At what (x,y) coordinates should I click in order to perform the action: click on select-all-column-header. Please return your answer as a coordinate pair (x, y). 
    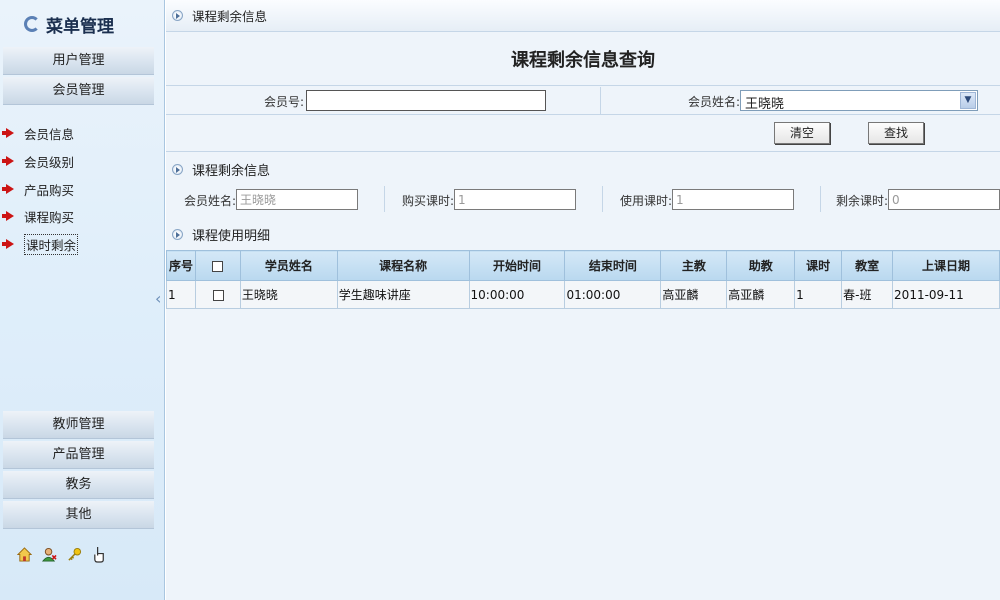
    Looking at the image, I should click on (217, 265).